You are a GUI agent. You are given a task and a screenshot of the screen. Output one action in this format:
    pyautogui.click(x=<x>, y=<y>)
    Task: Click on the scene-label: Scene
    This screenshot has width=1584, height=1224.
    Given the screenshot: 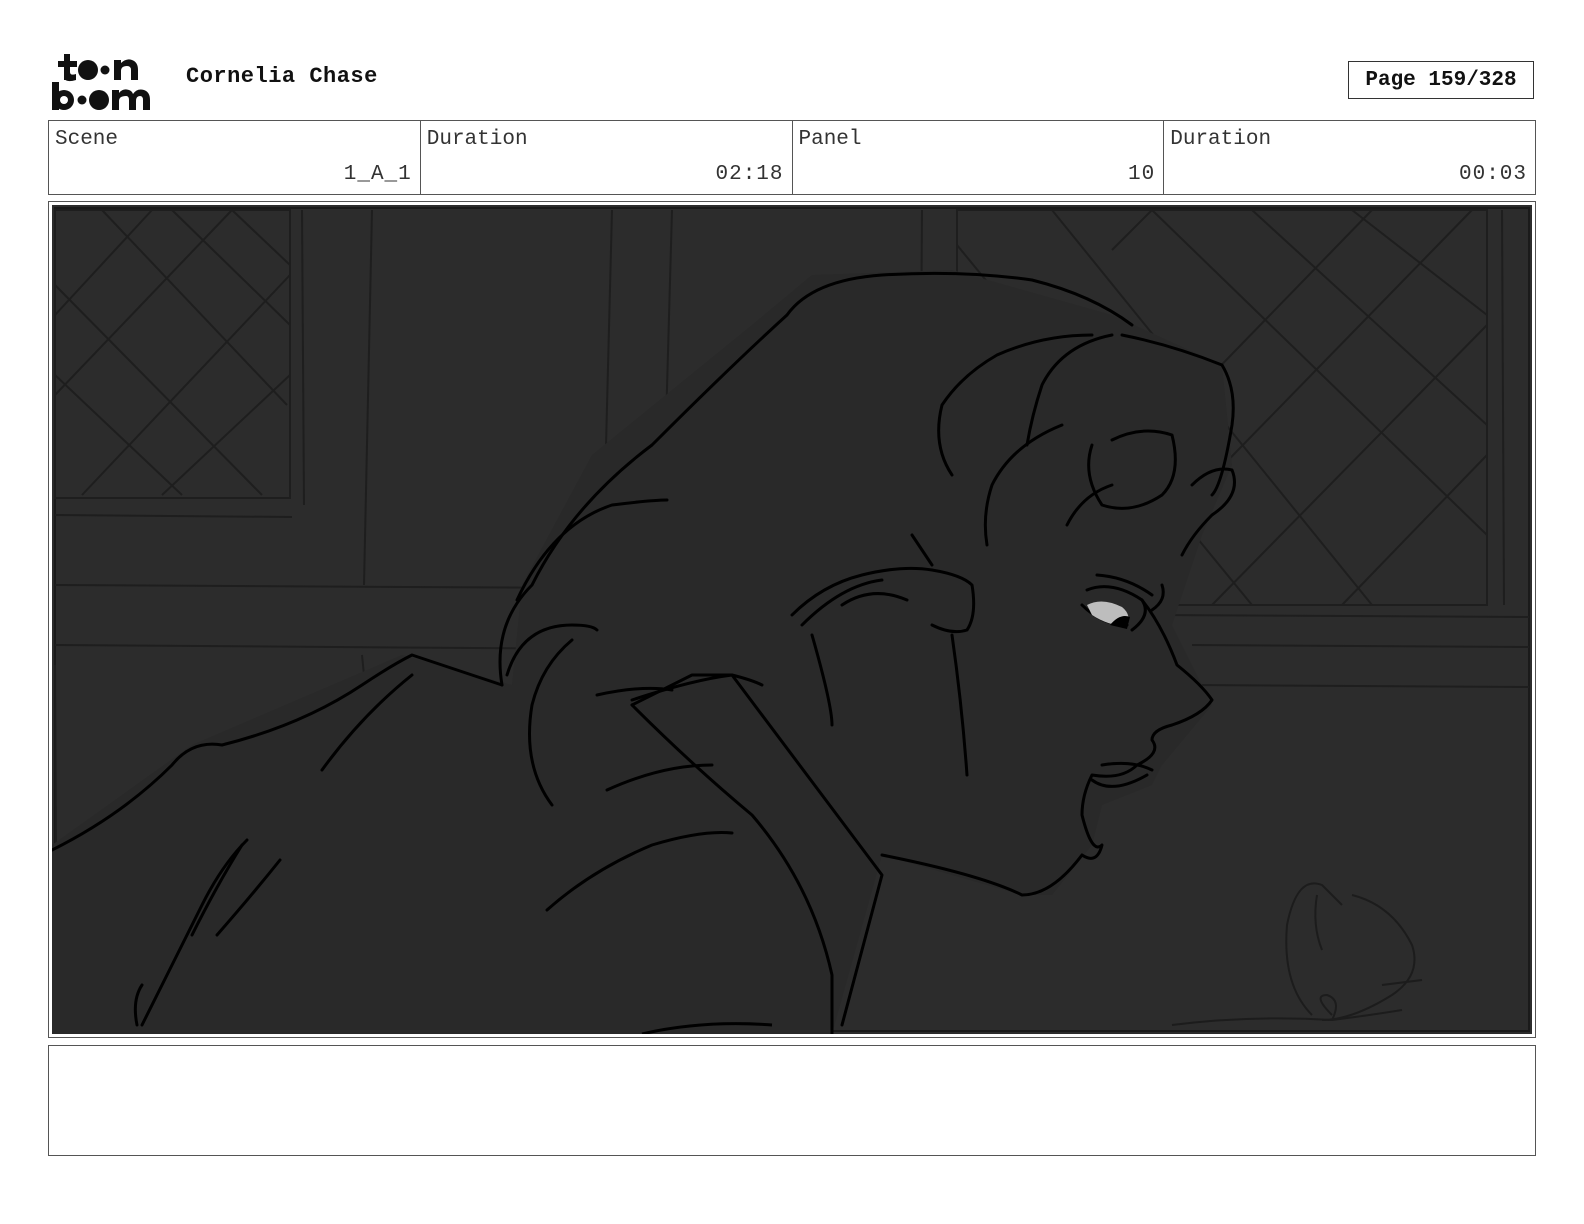 What is the action you would take?
    pyautogui.click(x=87, y=139)
    